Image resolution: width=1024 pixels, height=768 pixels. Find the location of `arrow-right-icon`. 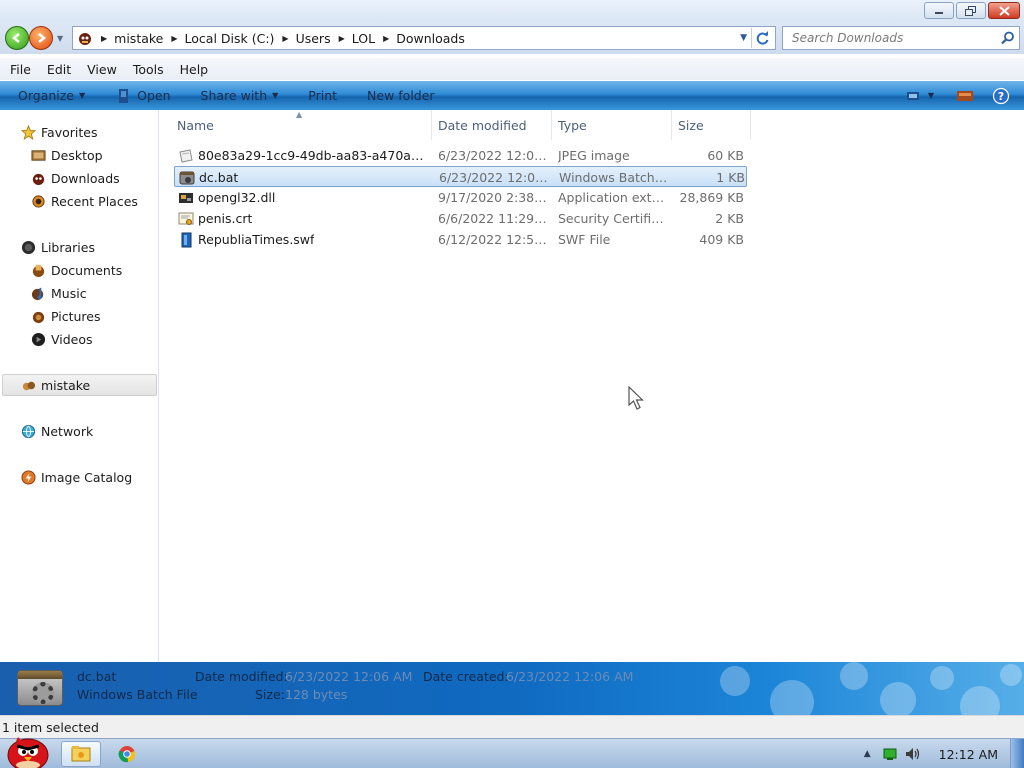

arrow-right-icon is located at coordinates (42, 38).